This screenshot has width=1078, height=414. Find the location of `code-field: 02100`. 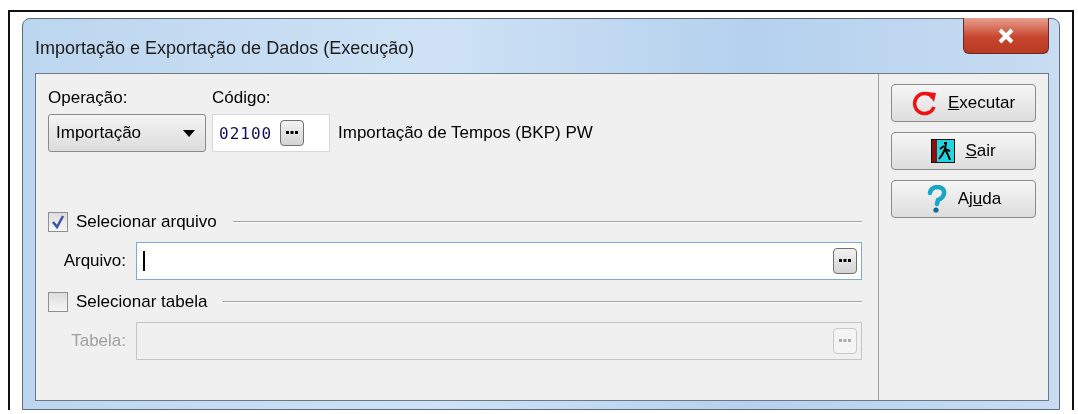

code-field: 02100 is located at coordinates (271, 133).